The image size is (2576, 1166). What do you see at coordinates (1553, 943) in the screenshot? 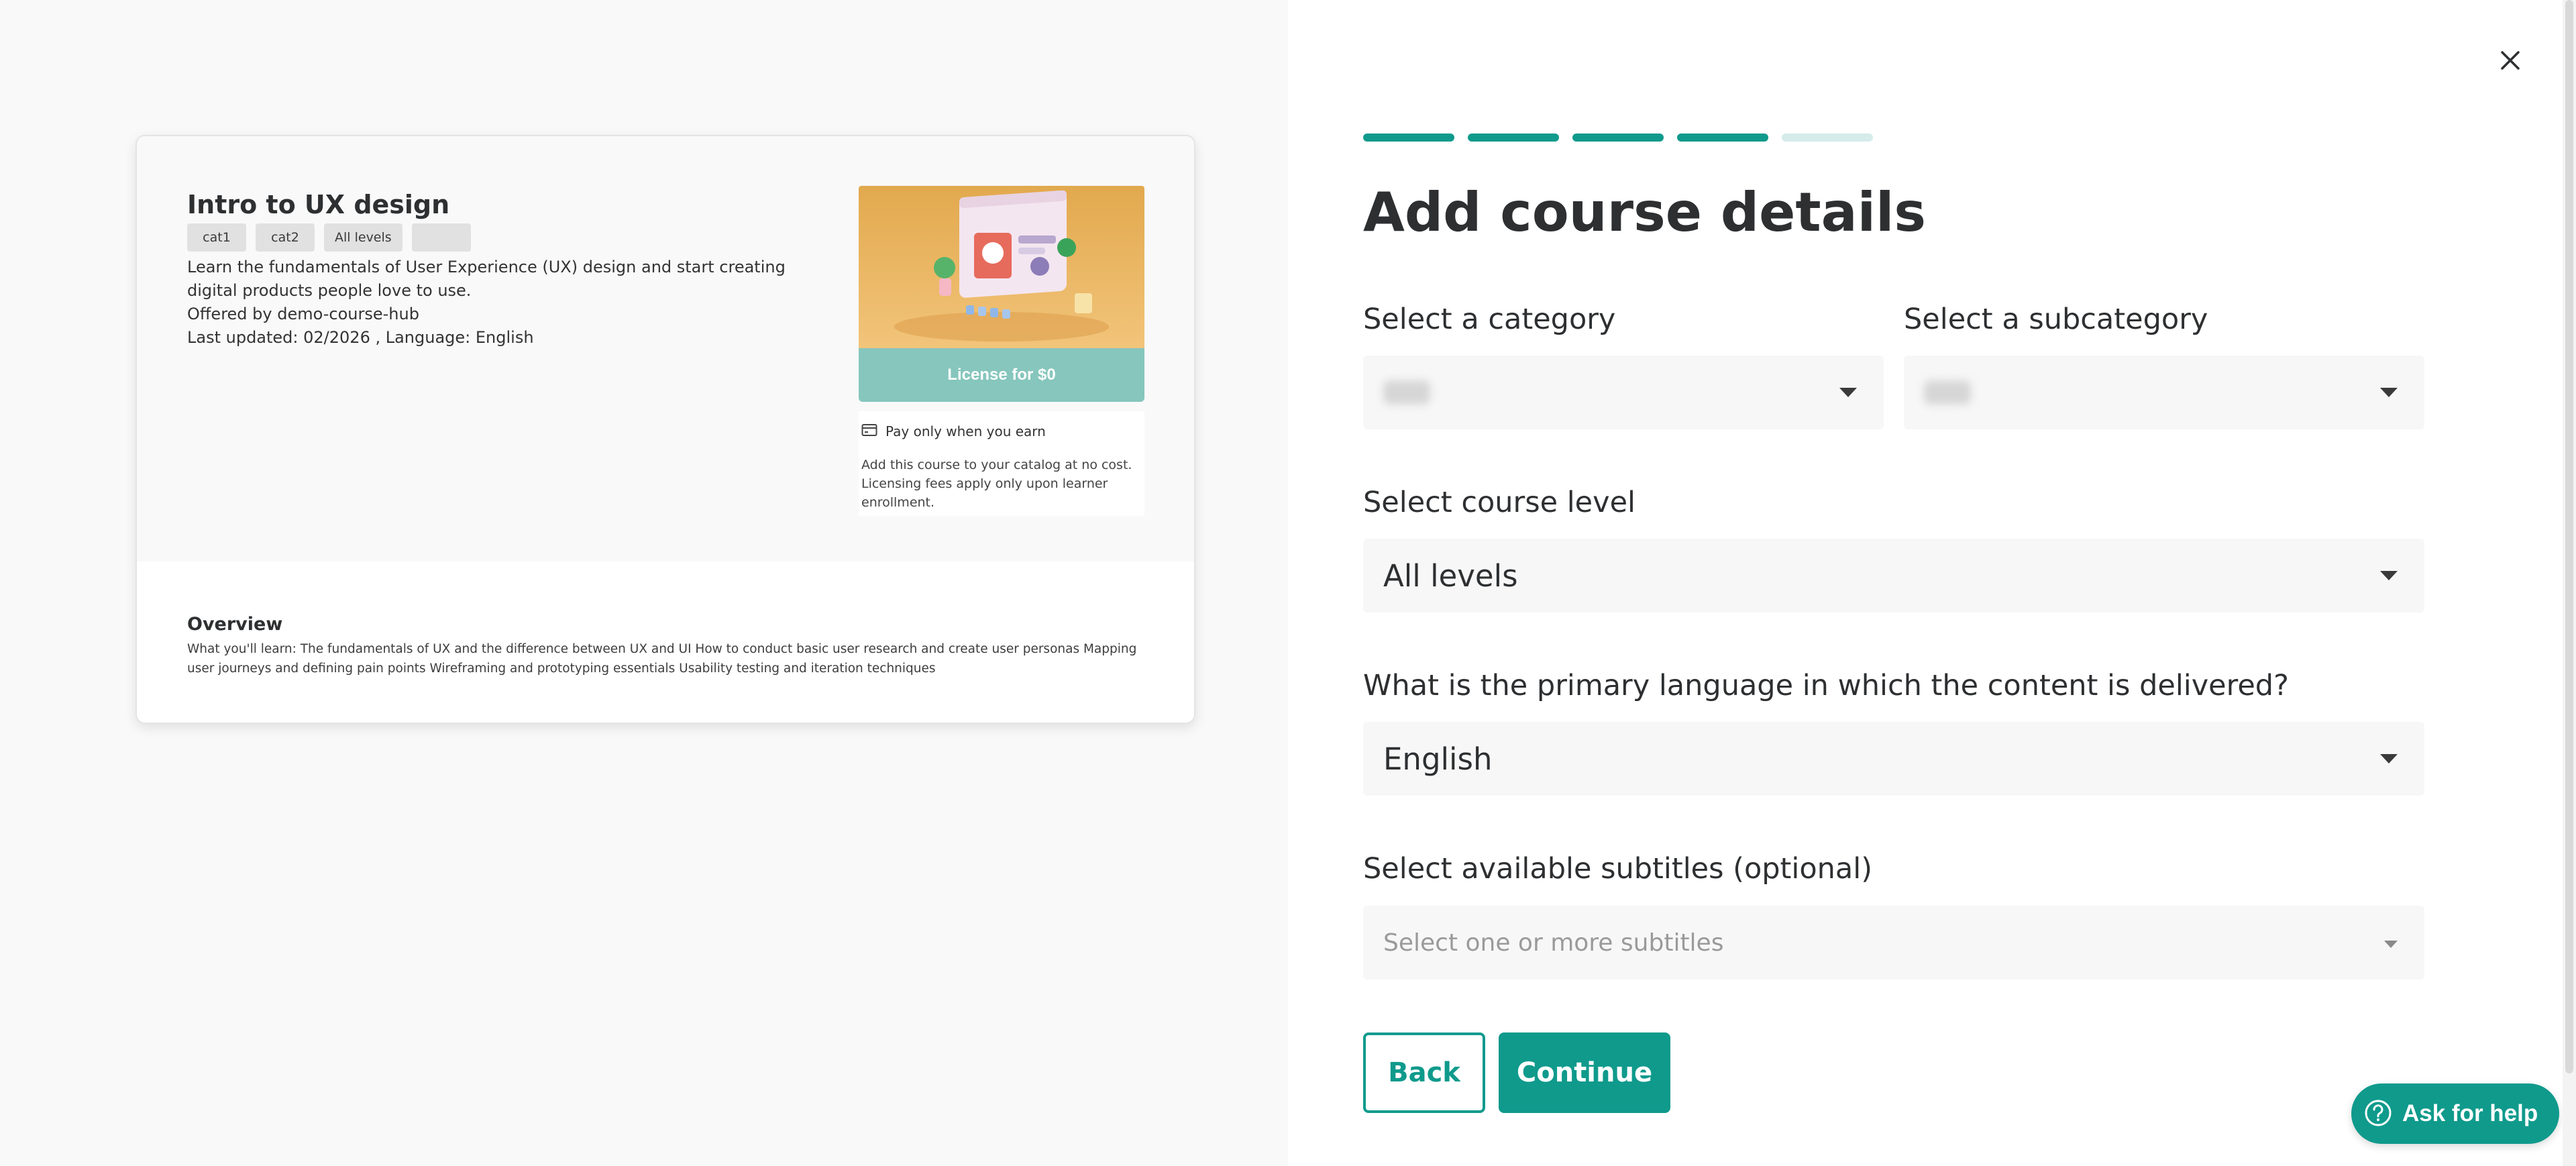
I see `subtitles-placeholder: Select one or more subtitles` at bounding box center [1553, 943].